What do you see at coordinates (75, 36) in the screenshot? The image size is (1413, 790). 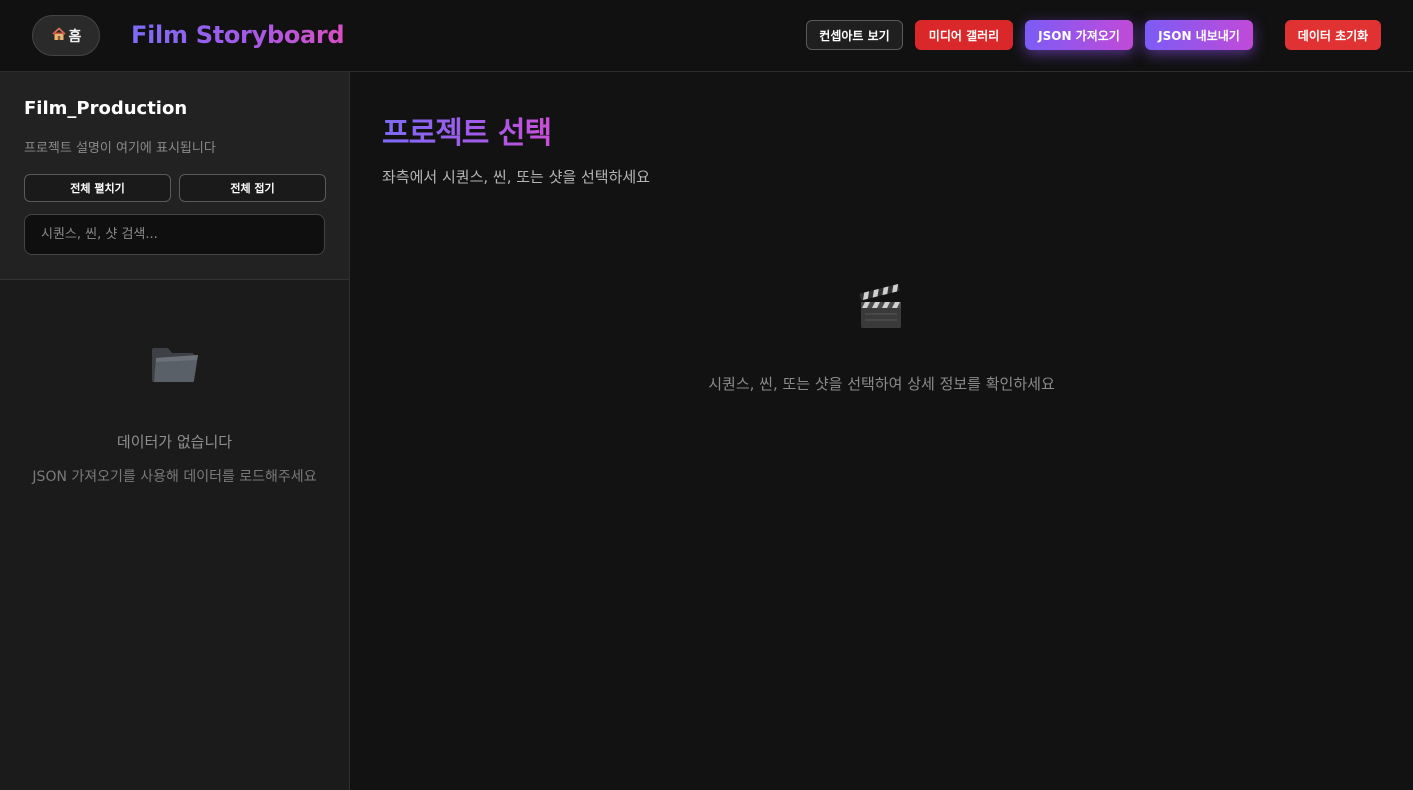 I see `home-label: 홈` at bounding box center [75, 36].